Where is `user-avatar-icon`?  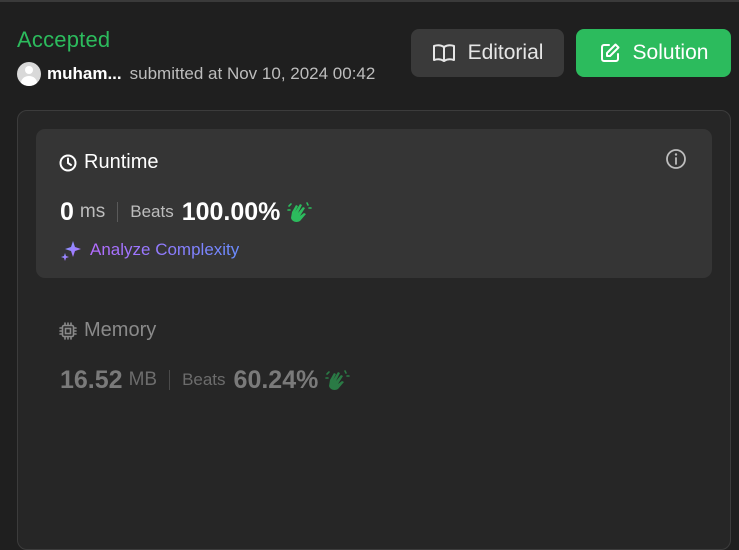 user-avatar-icon is located at coordinates (29, 74).